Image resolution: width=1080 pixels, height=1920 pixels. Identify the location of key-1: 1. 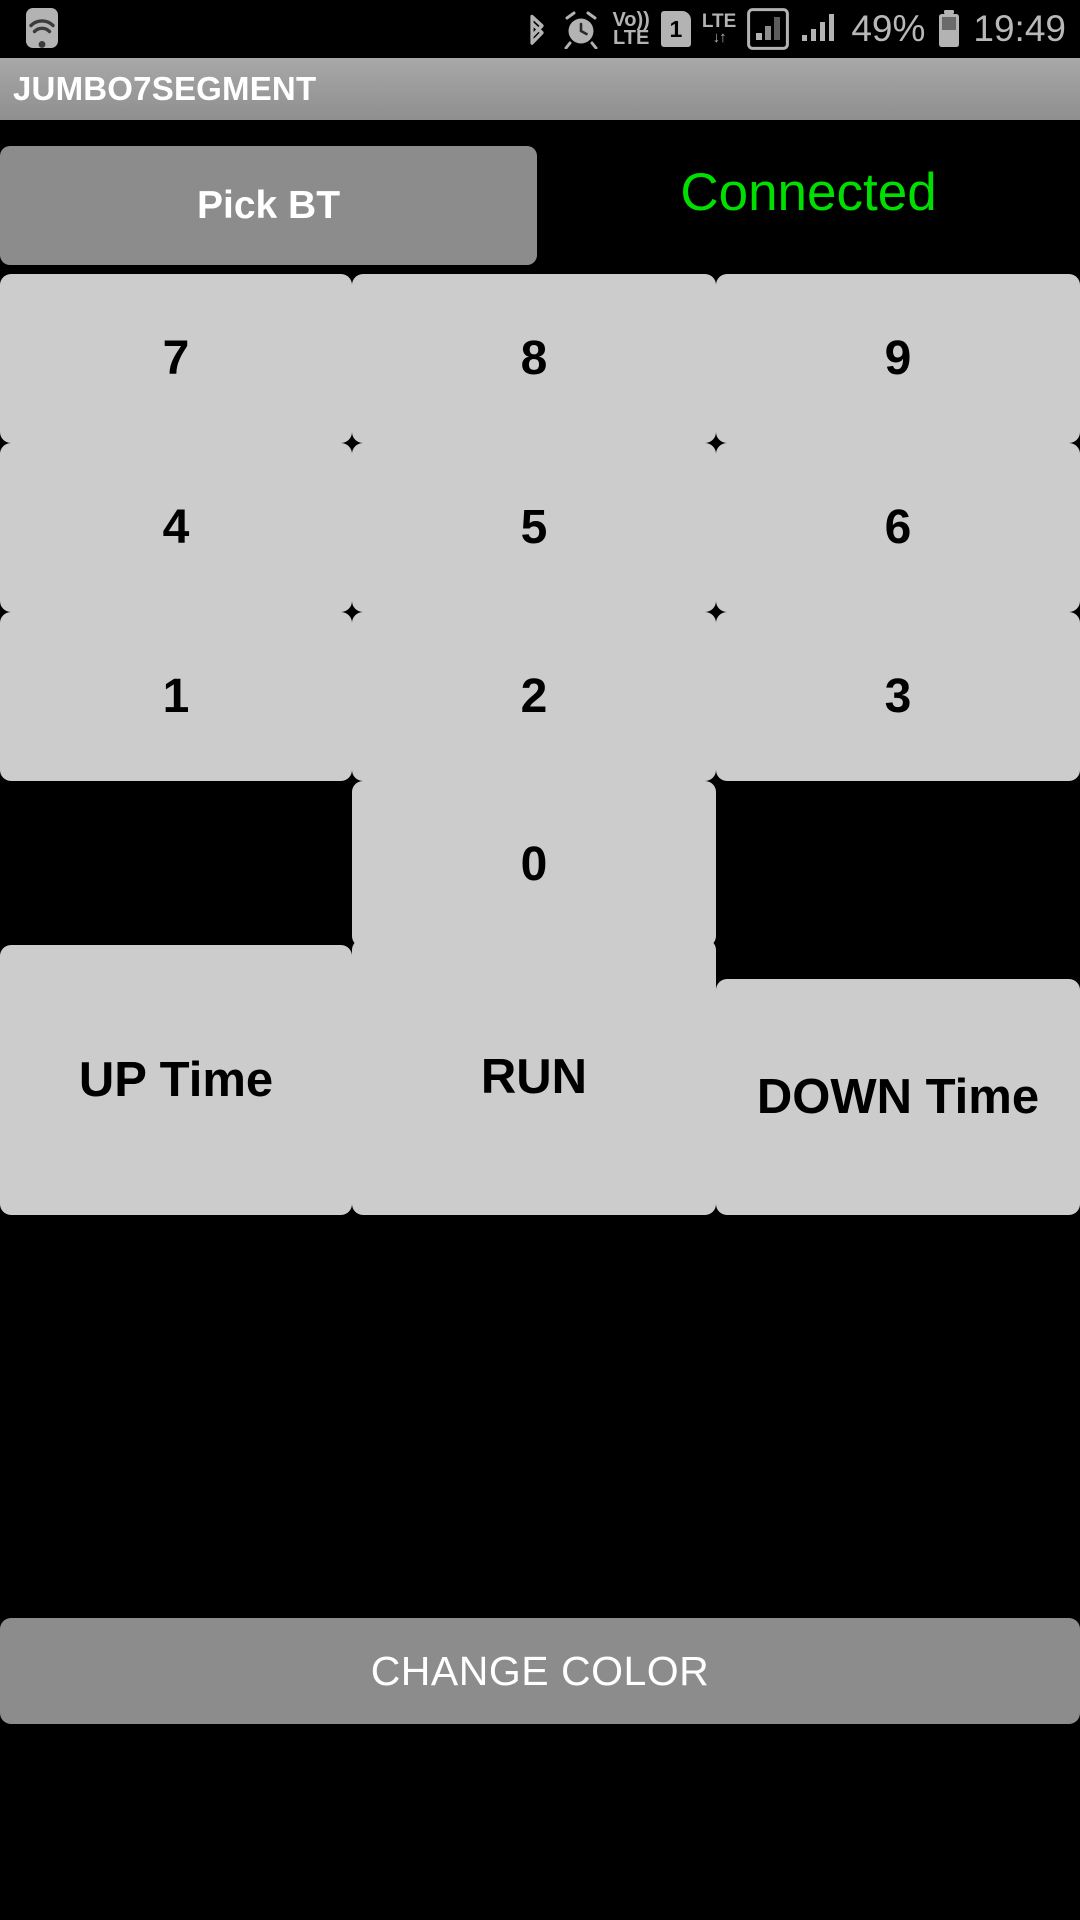
(176, 696).